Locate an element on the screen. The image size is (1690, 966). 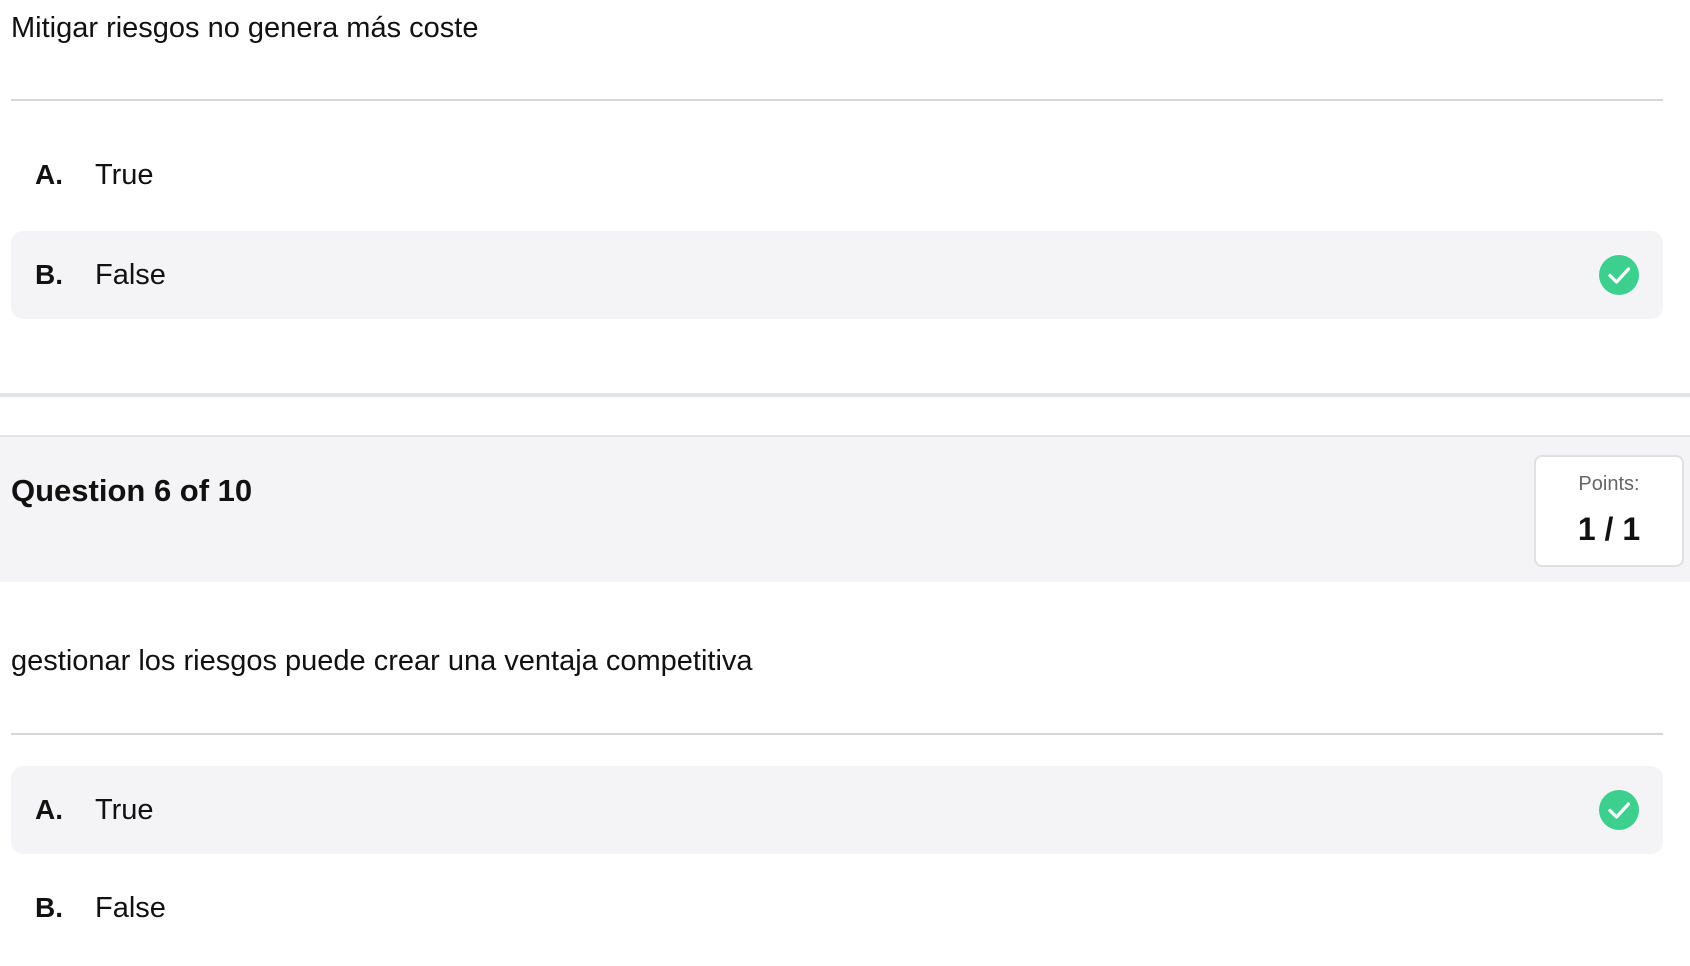
question-text: Mitigar riesgos no genera más coste is located at coordinates (245, 28).